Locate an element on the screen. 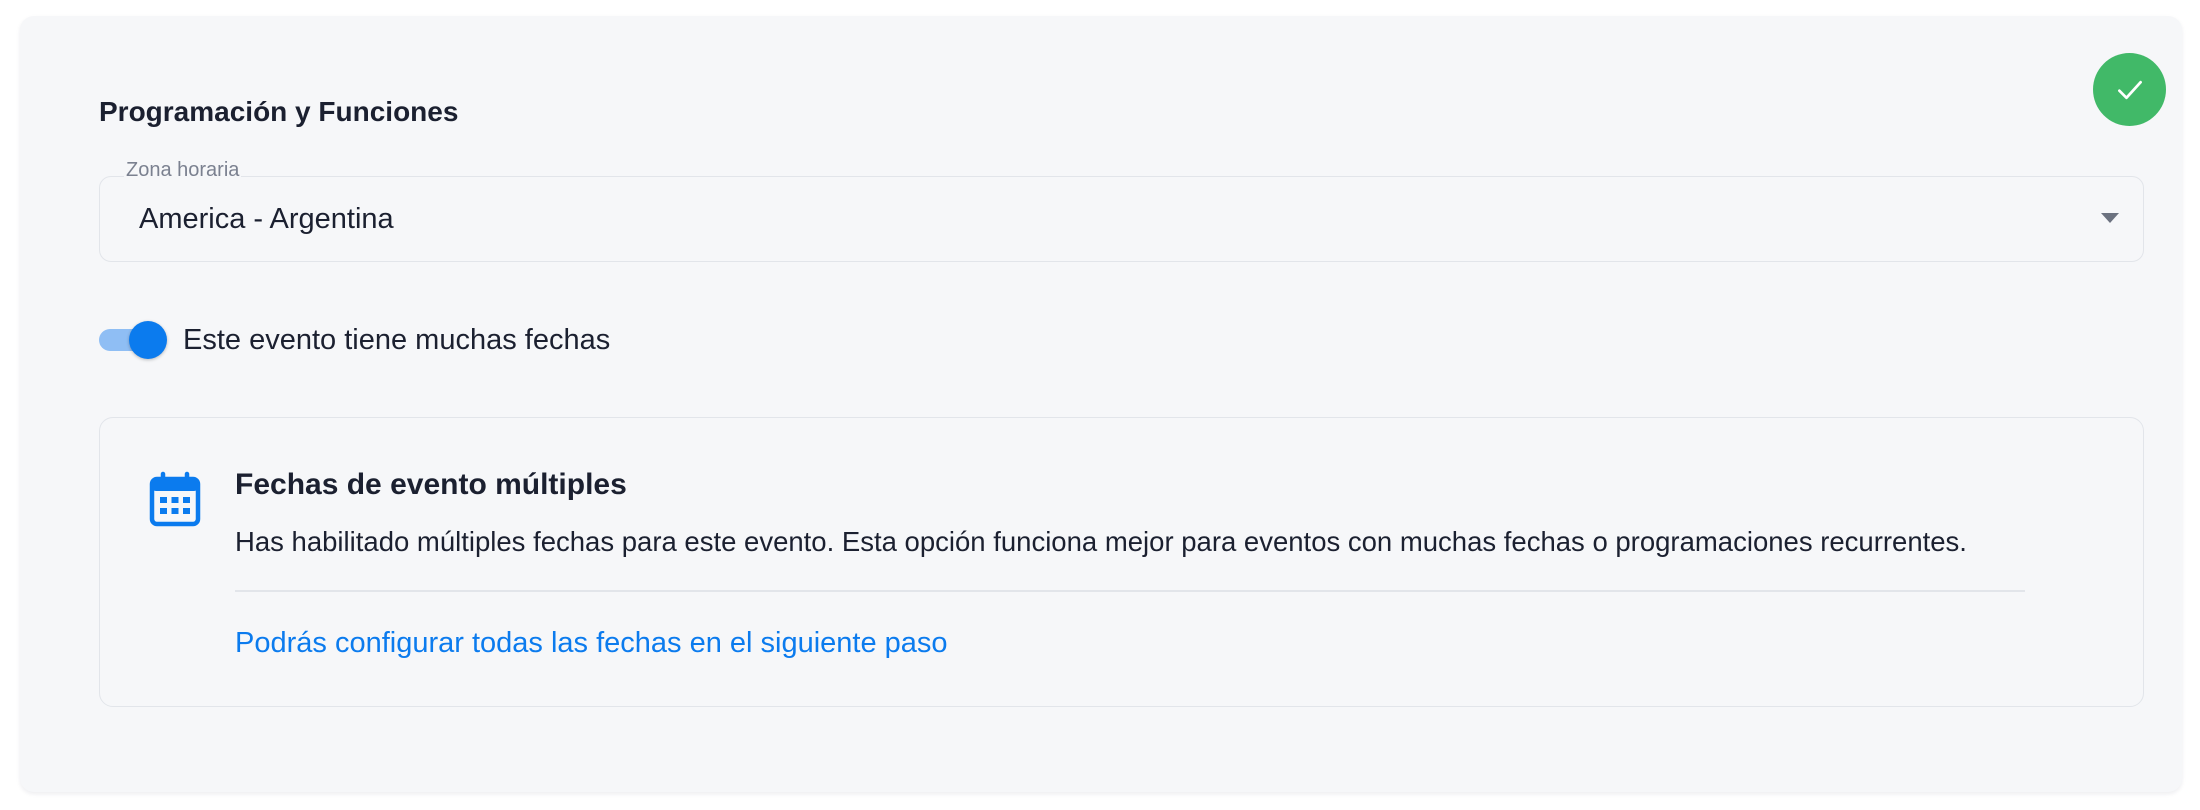  check-icon is located at coordinates (2129, 89).